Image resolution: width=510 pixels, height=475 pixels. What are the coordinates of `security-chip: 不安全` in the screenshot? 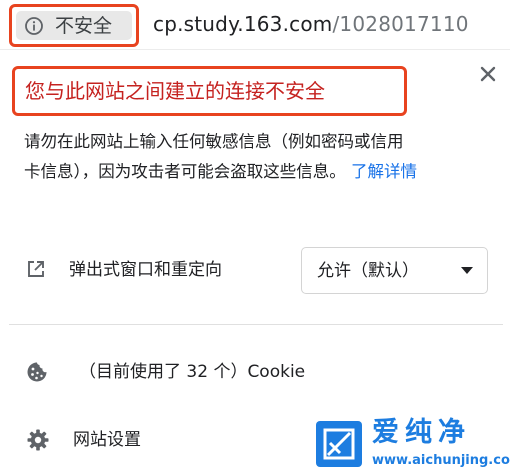 It's located at (74, 25).